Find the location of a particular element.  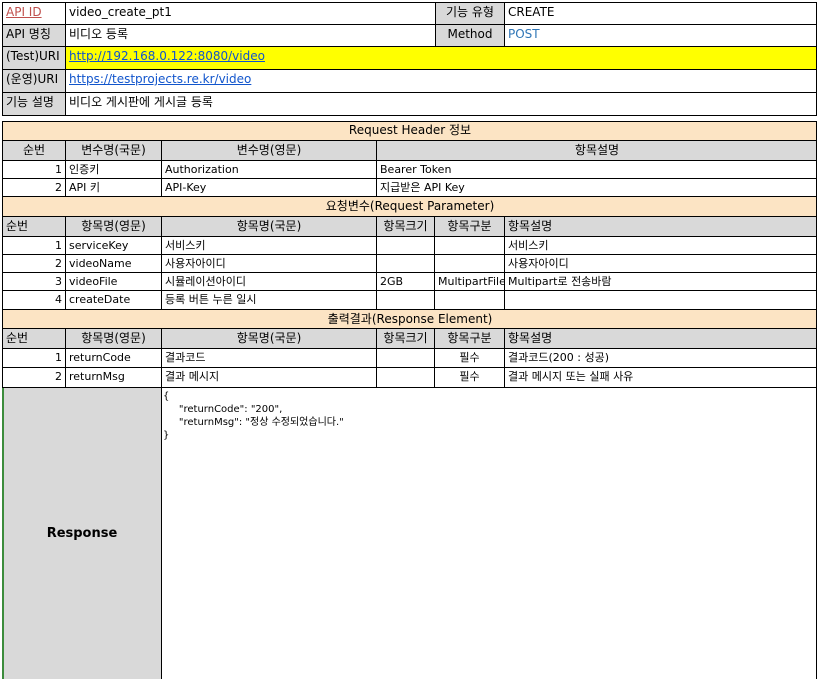

response-label-cell: Response is located at coordinates (82, 533).